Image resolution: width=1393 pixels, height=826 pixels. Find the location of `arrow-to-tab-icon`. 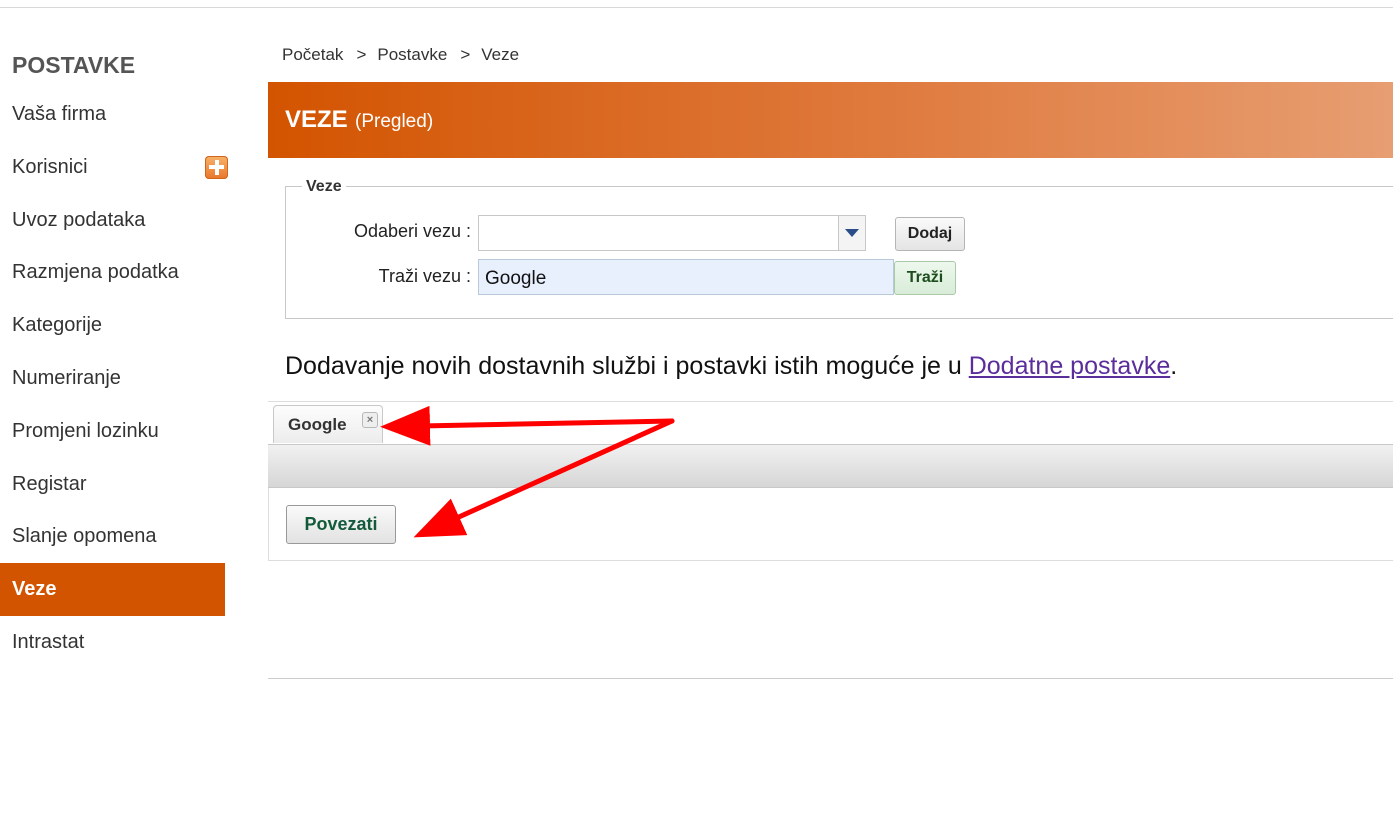

arrow-to-tab-icon is located at coordinates (527, 425).